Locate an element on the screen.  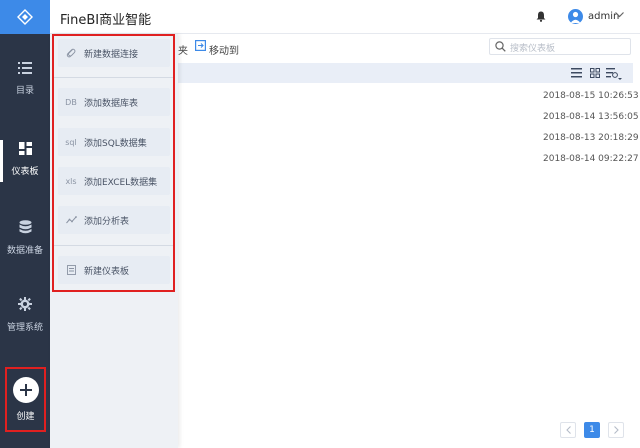
pagination-next-button is located at coordinates (616, 430).